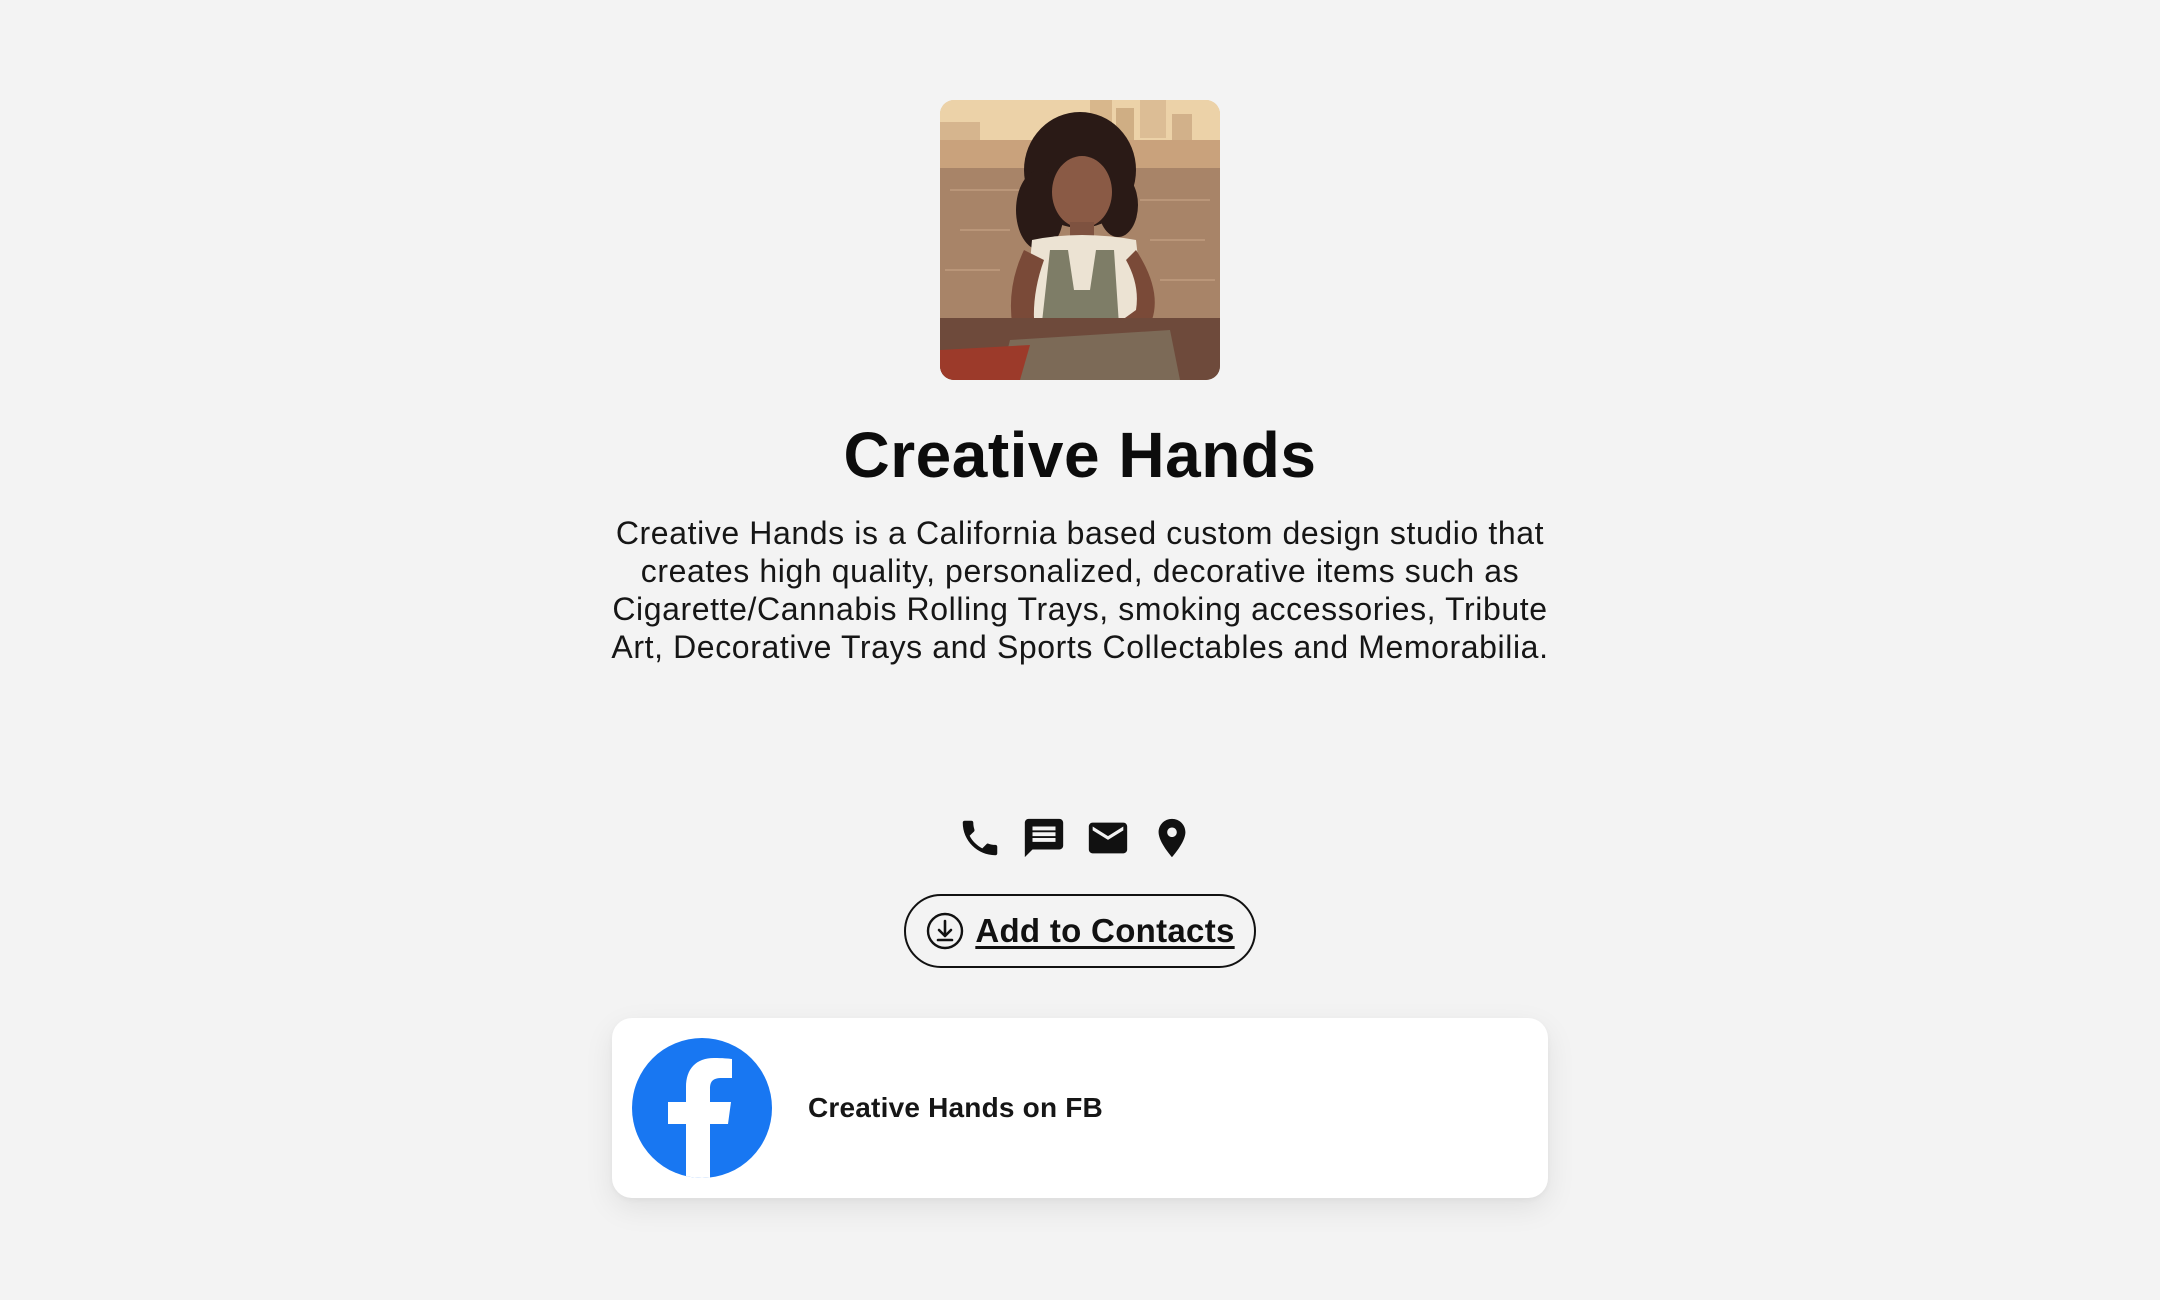 The width and height of the screenshot is (2160, 1300). Describe the element at coordinates (955, 1107) in the screenshot. I see `link-label: Creative Hands on FB` at that location.